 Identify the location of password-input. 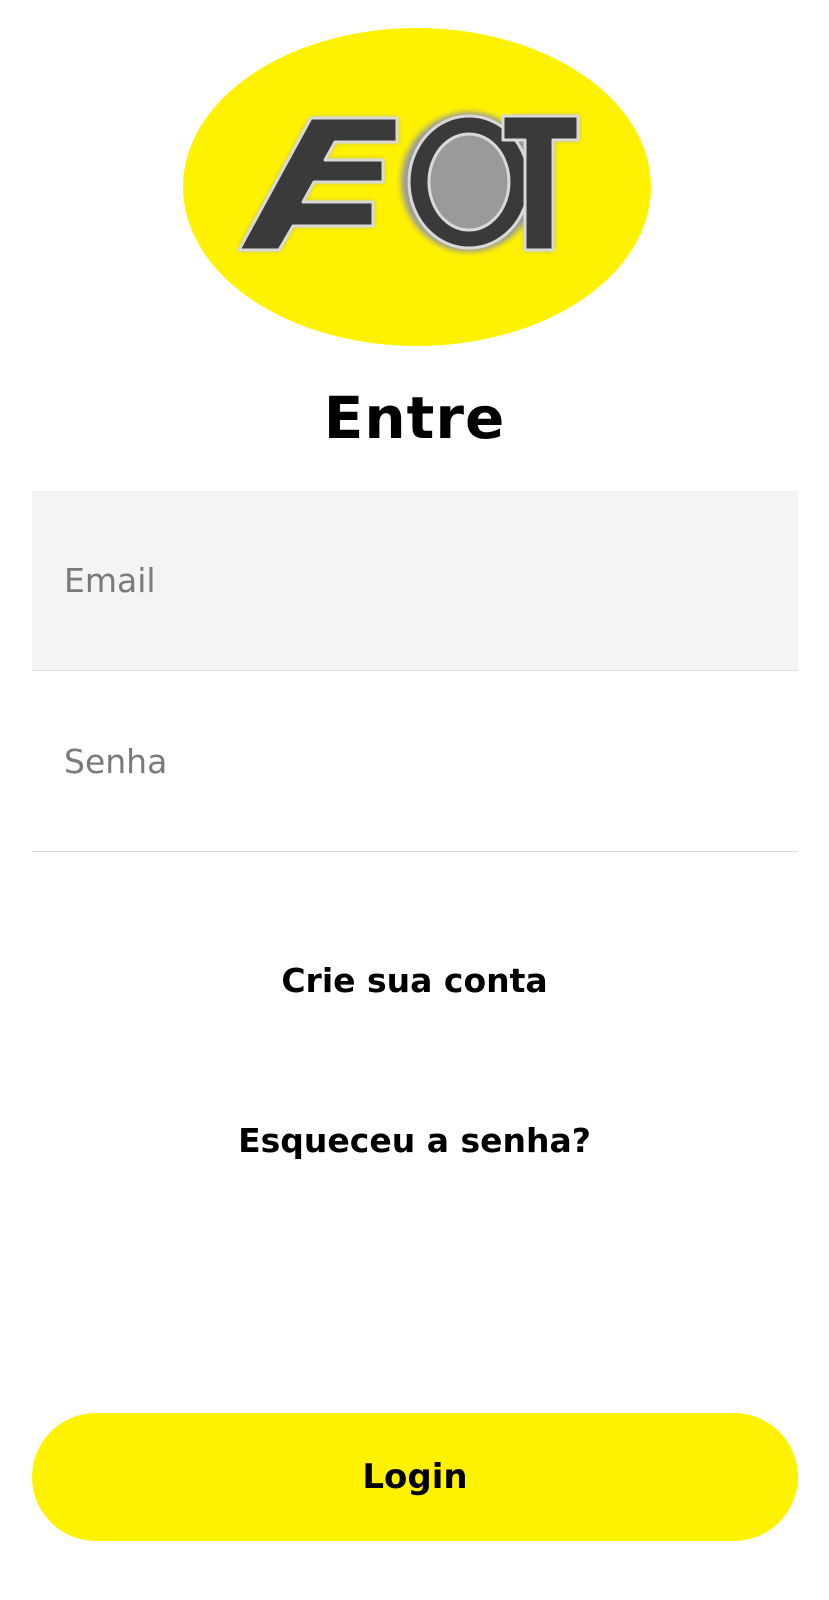
(415, 761).